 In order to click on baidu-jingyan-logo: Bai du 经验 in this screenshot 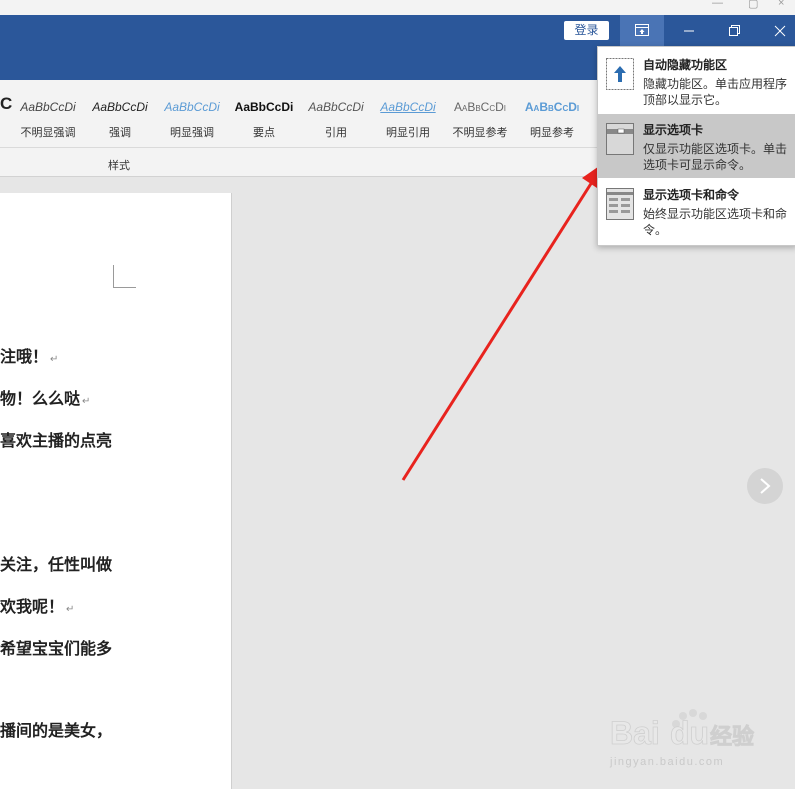, I will do `click(682, 730)`.